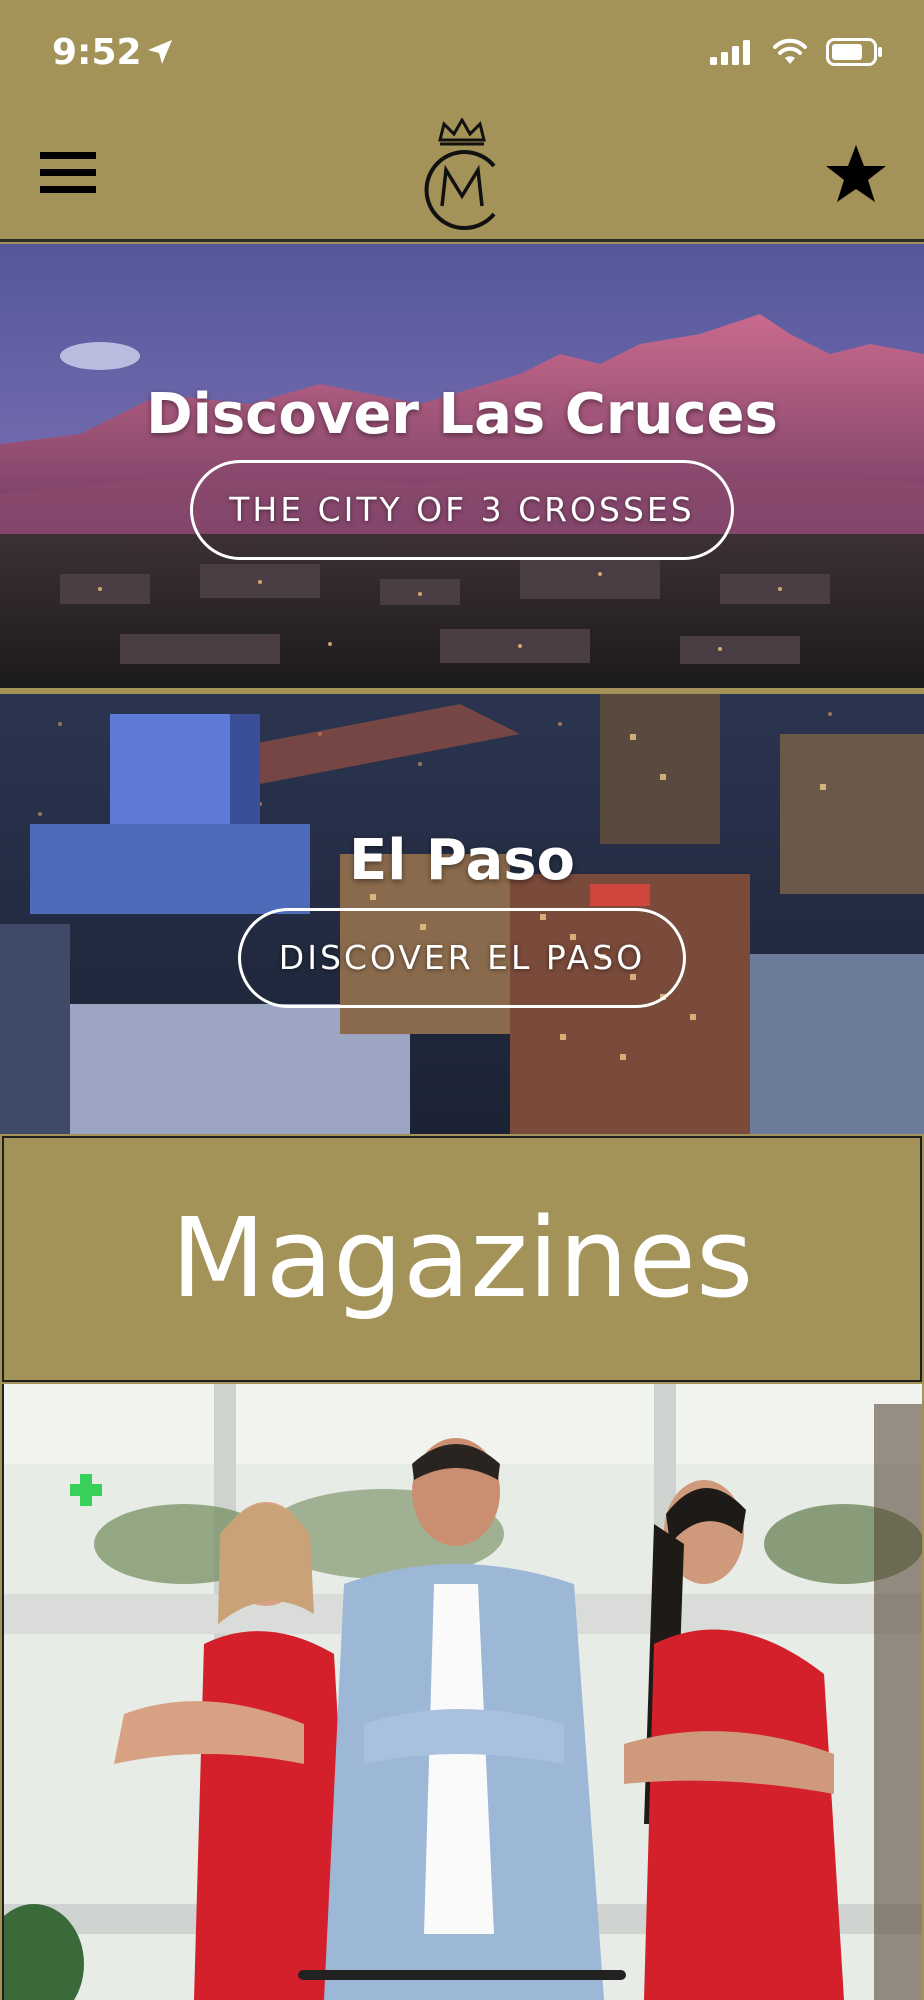  What do you see at coordinates (856, 174) in the screenshot?
I see `star-icon` at bounding box center [856, 174].